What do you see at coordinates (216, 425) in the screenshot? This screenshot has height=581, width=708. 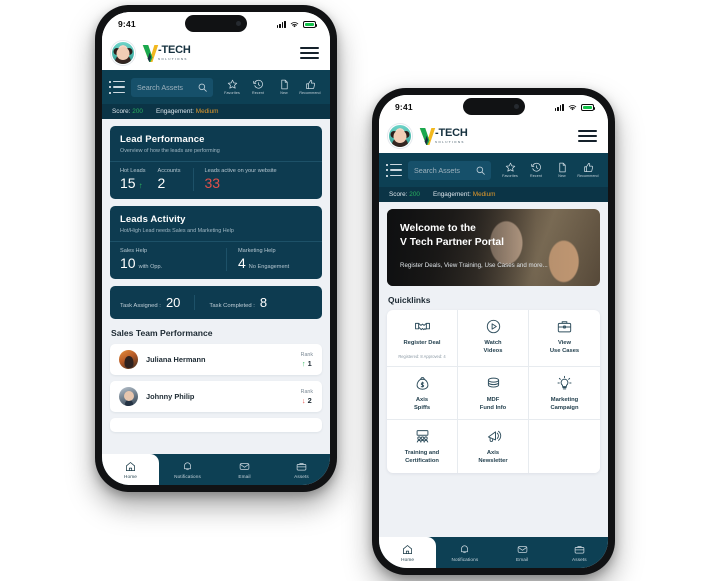 I see `list-item` at bounding box center [216, 425].